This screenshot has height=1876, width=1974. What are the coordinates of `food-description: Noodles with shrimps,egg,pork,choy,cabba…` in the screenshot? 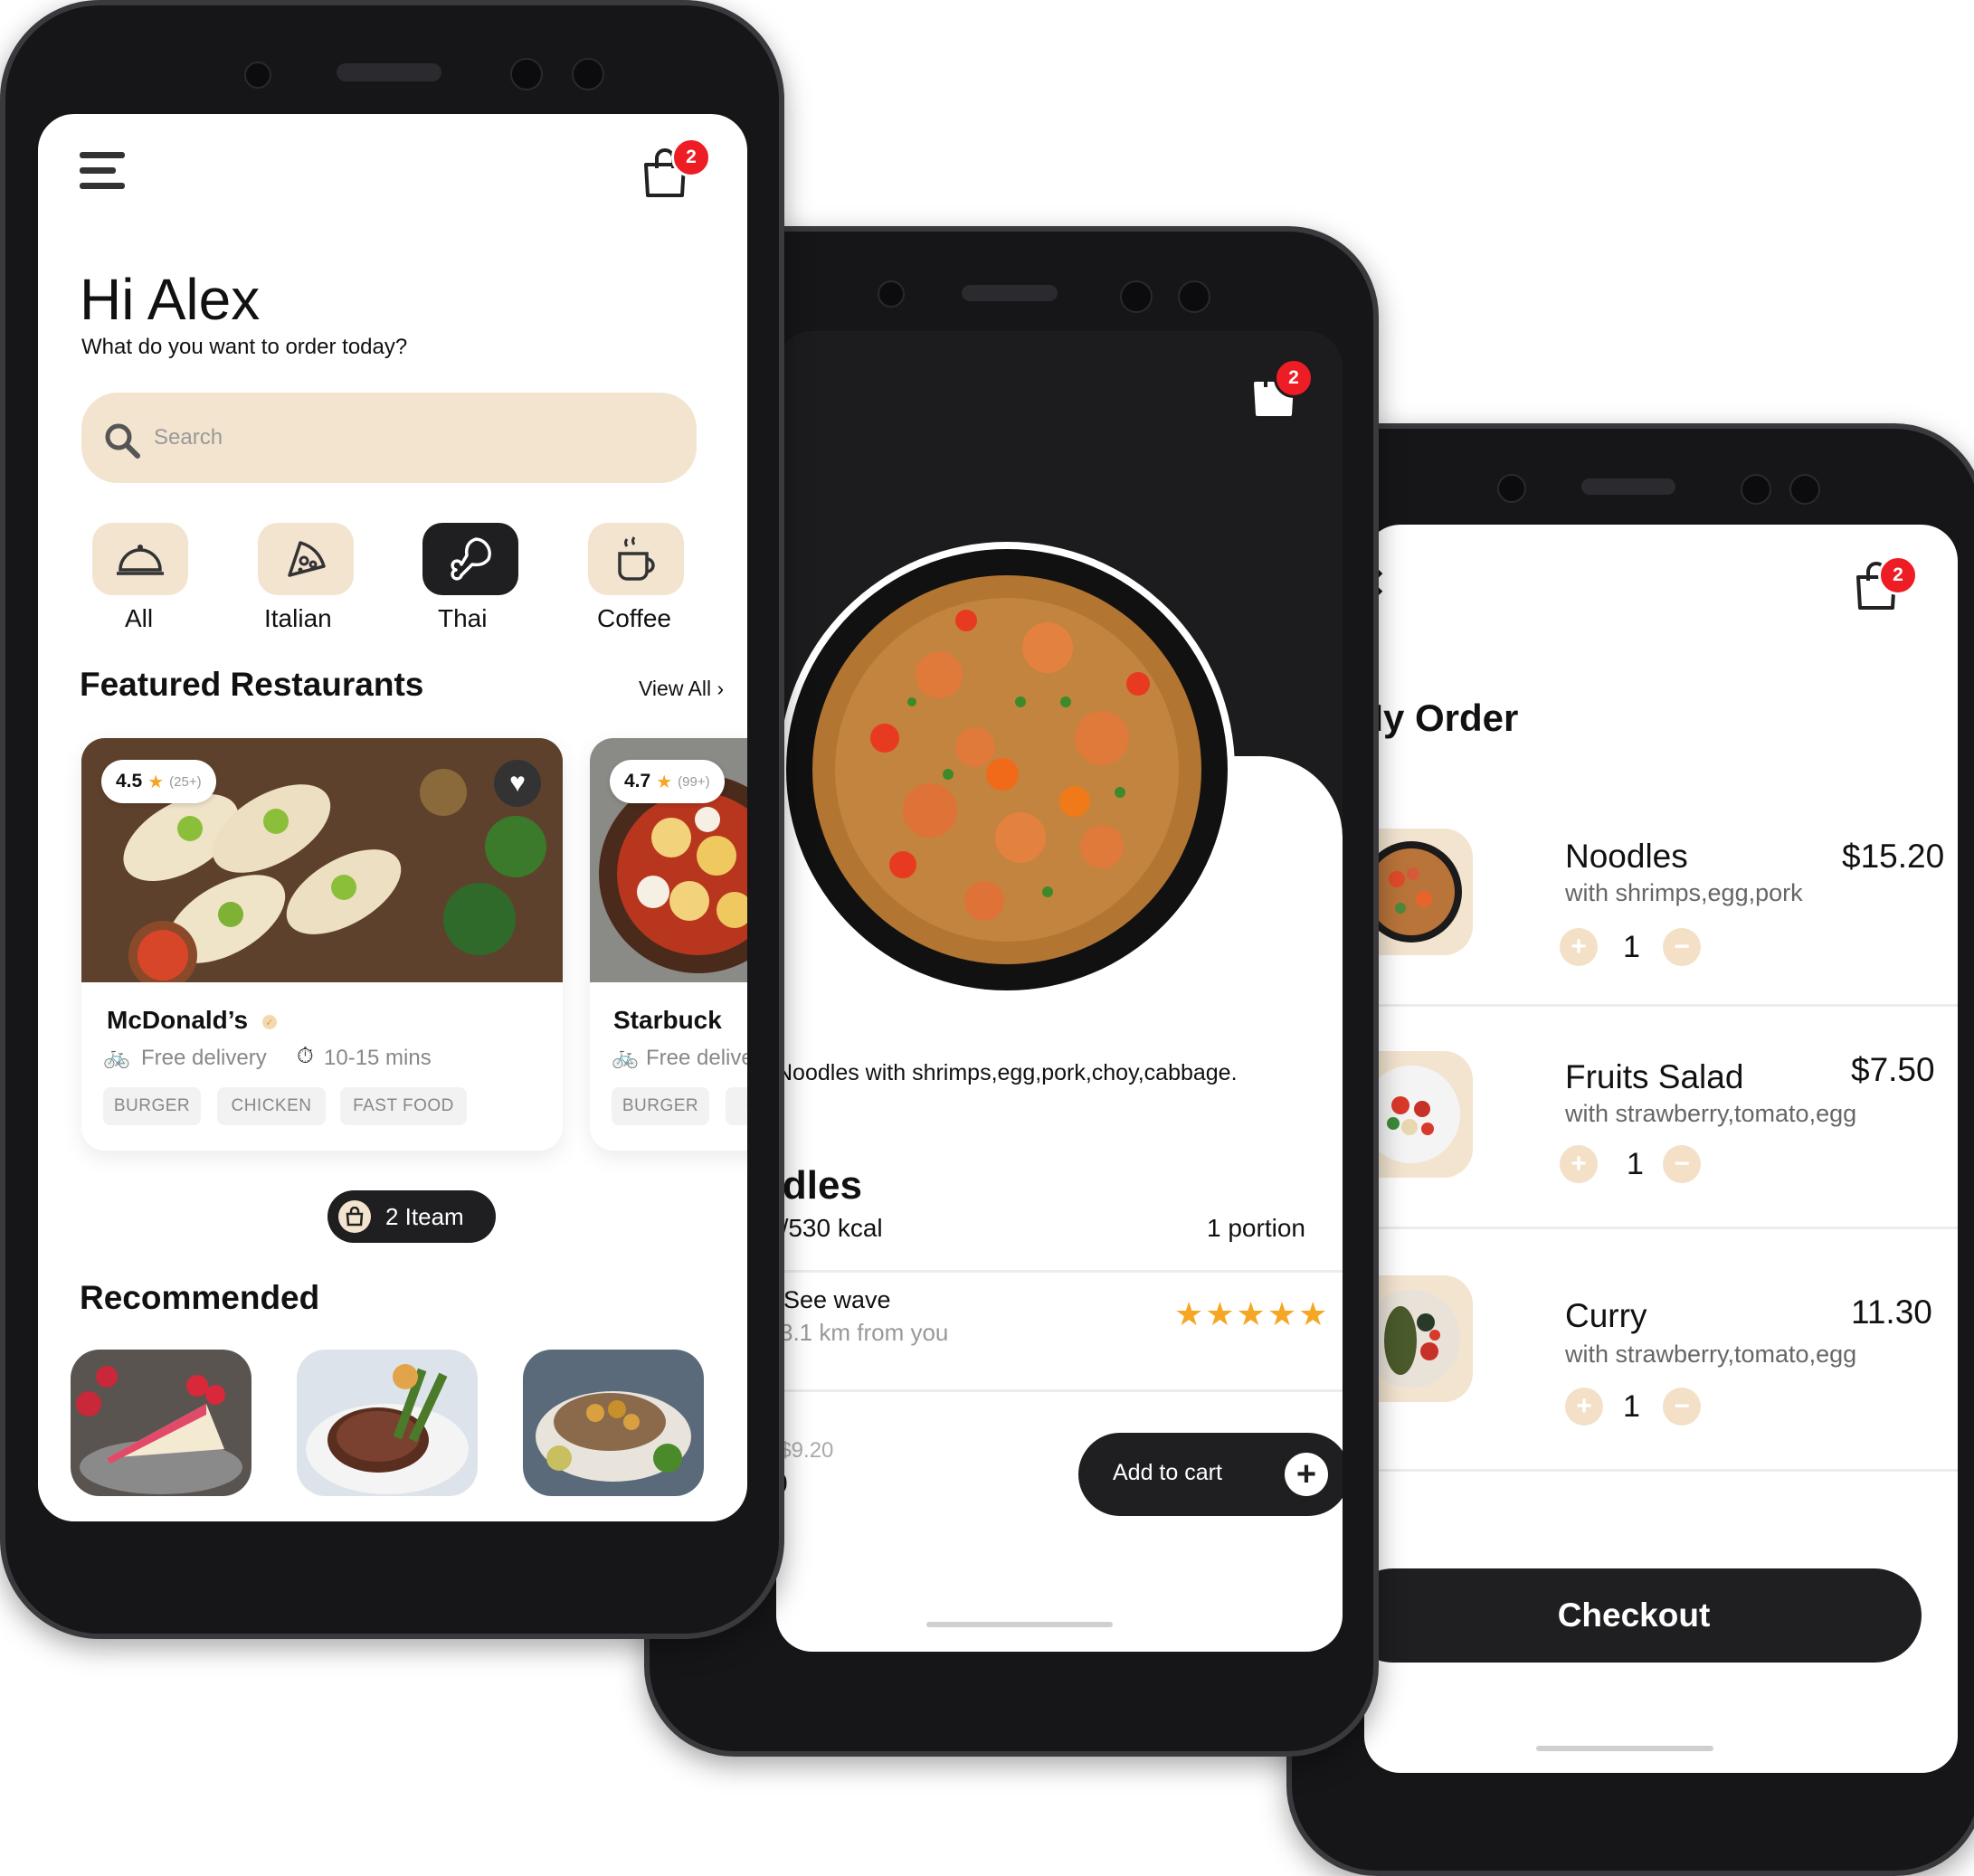 It's located at (1007, 1072).